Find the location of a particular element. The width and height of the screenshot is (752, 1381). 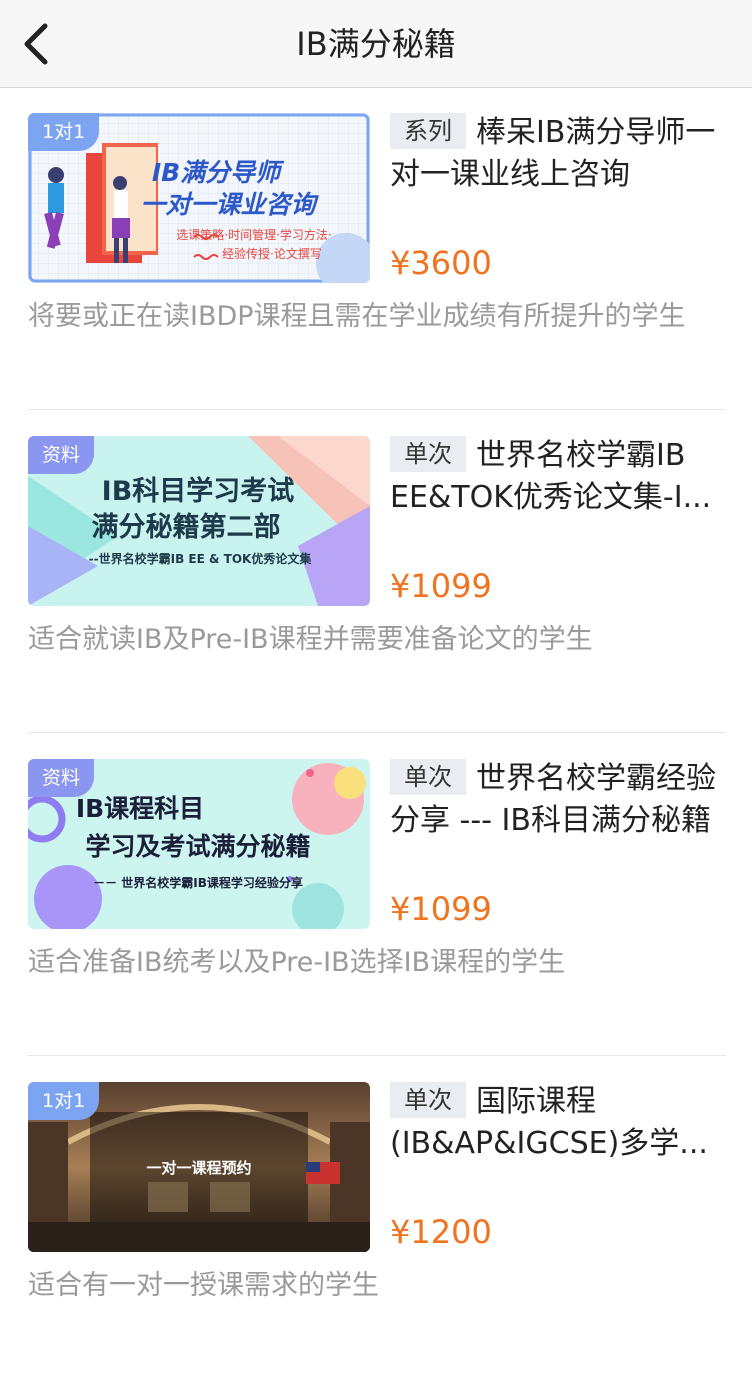

course-price: ¥1200 is located at coordinates (441, 1232).